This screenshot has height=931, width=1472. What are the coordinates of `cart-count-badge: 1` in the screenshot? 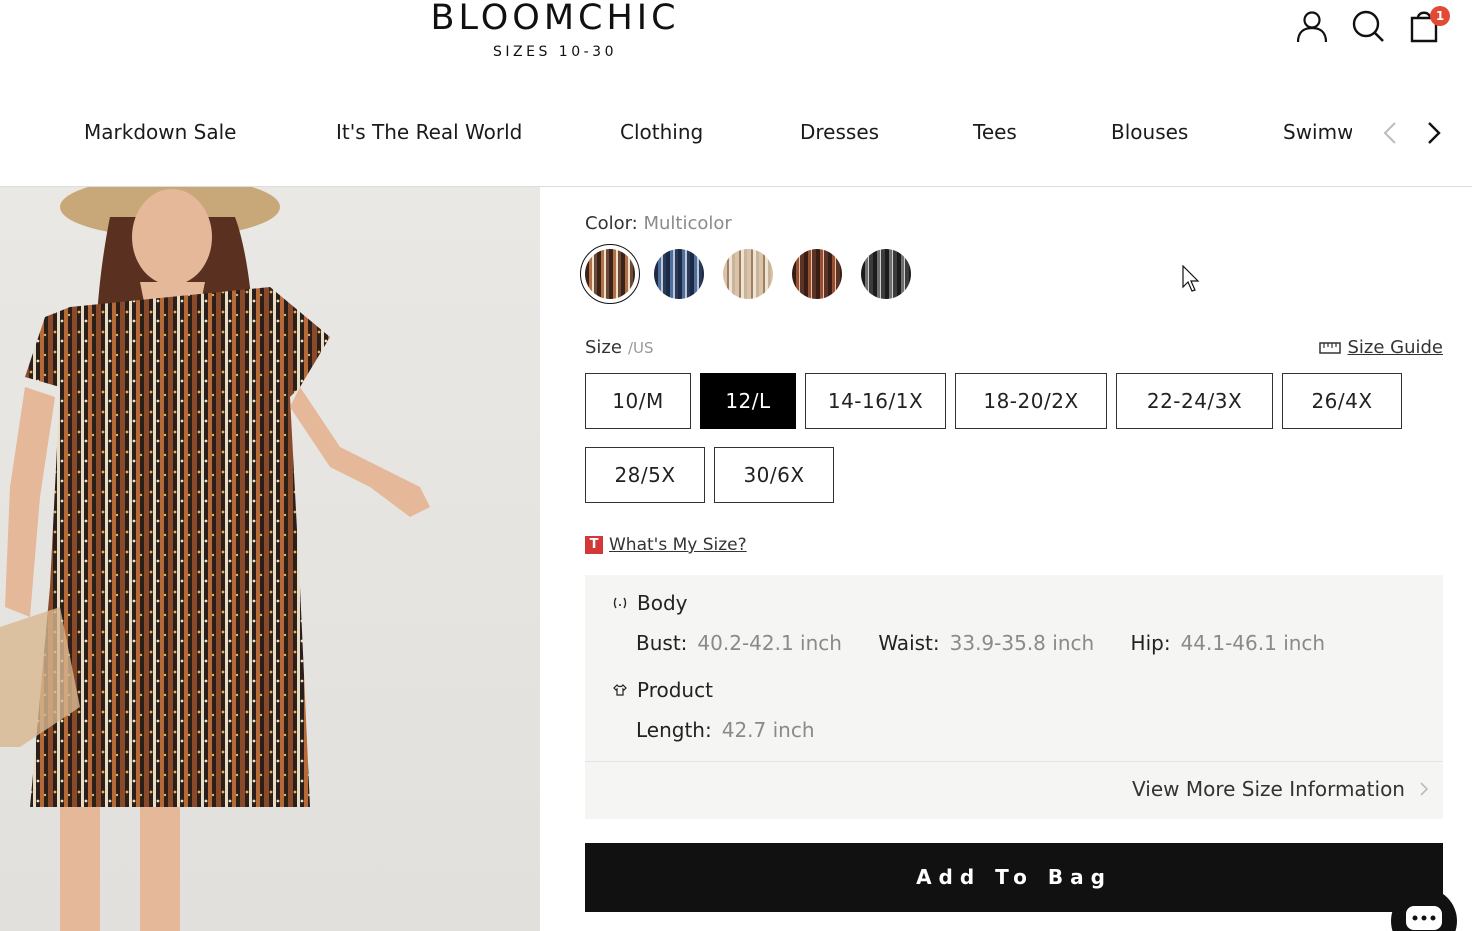 It's located at (1440, 16).